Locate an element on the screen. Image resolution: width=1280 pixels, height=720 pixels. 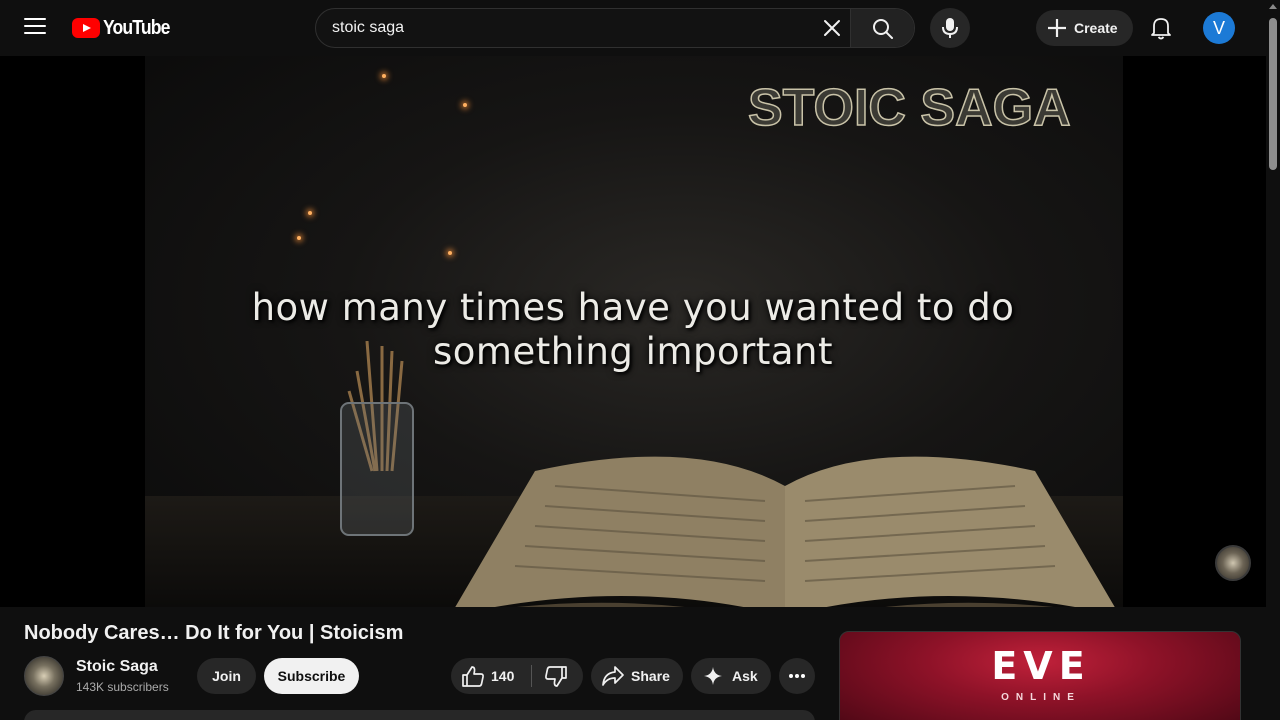
like-count: 140 is located at coordinates (503, 676).